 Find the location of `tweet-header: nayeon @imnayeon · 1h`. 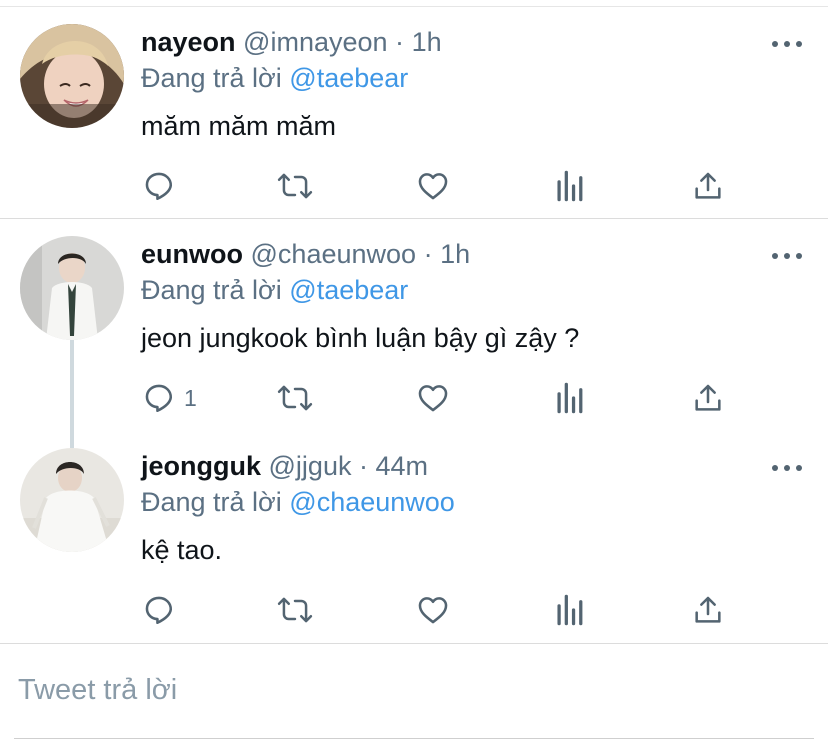

tweet-header: nayeon @imnayeon · 1h is located at coordinates (291, 42).